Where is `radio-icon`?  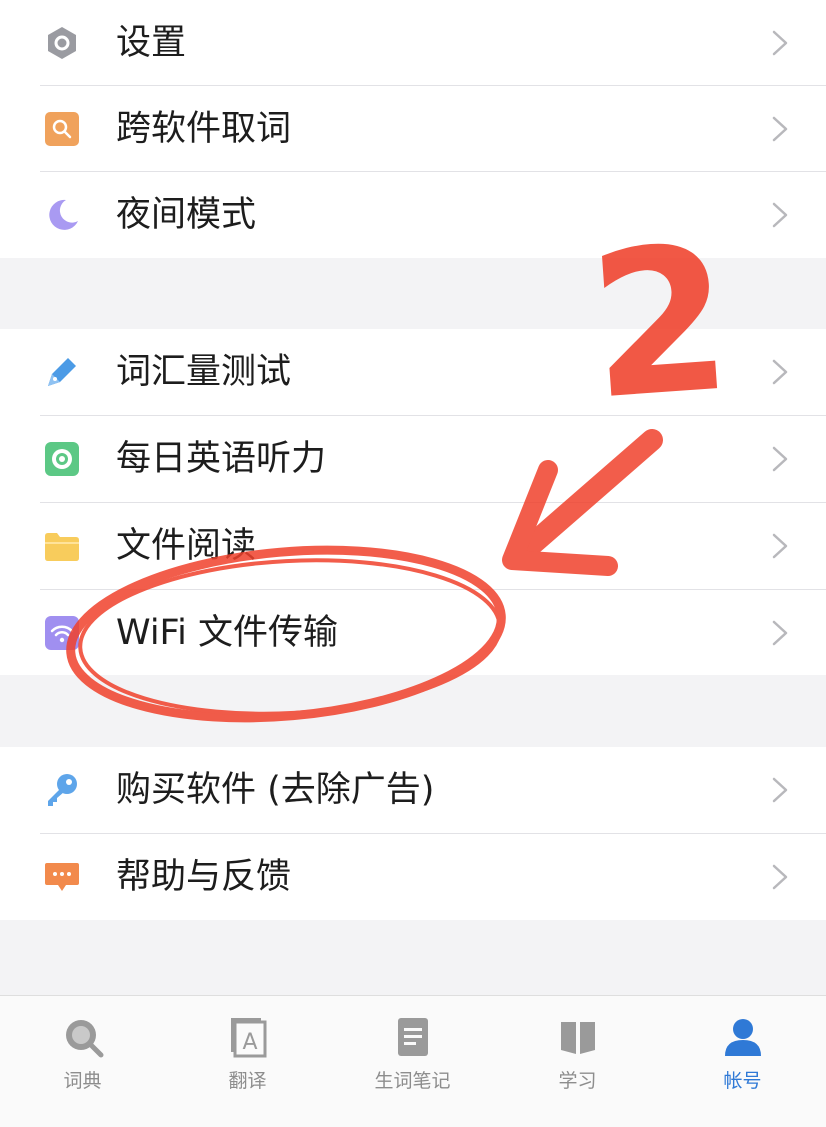 radio-icon is located at coordinates (62, 459).